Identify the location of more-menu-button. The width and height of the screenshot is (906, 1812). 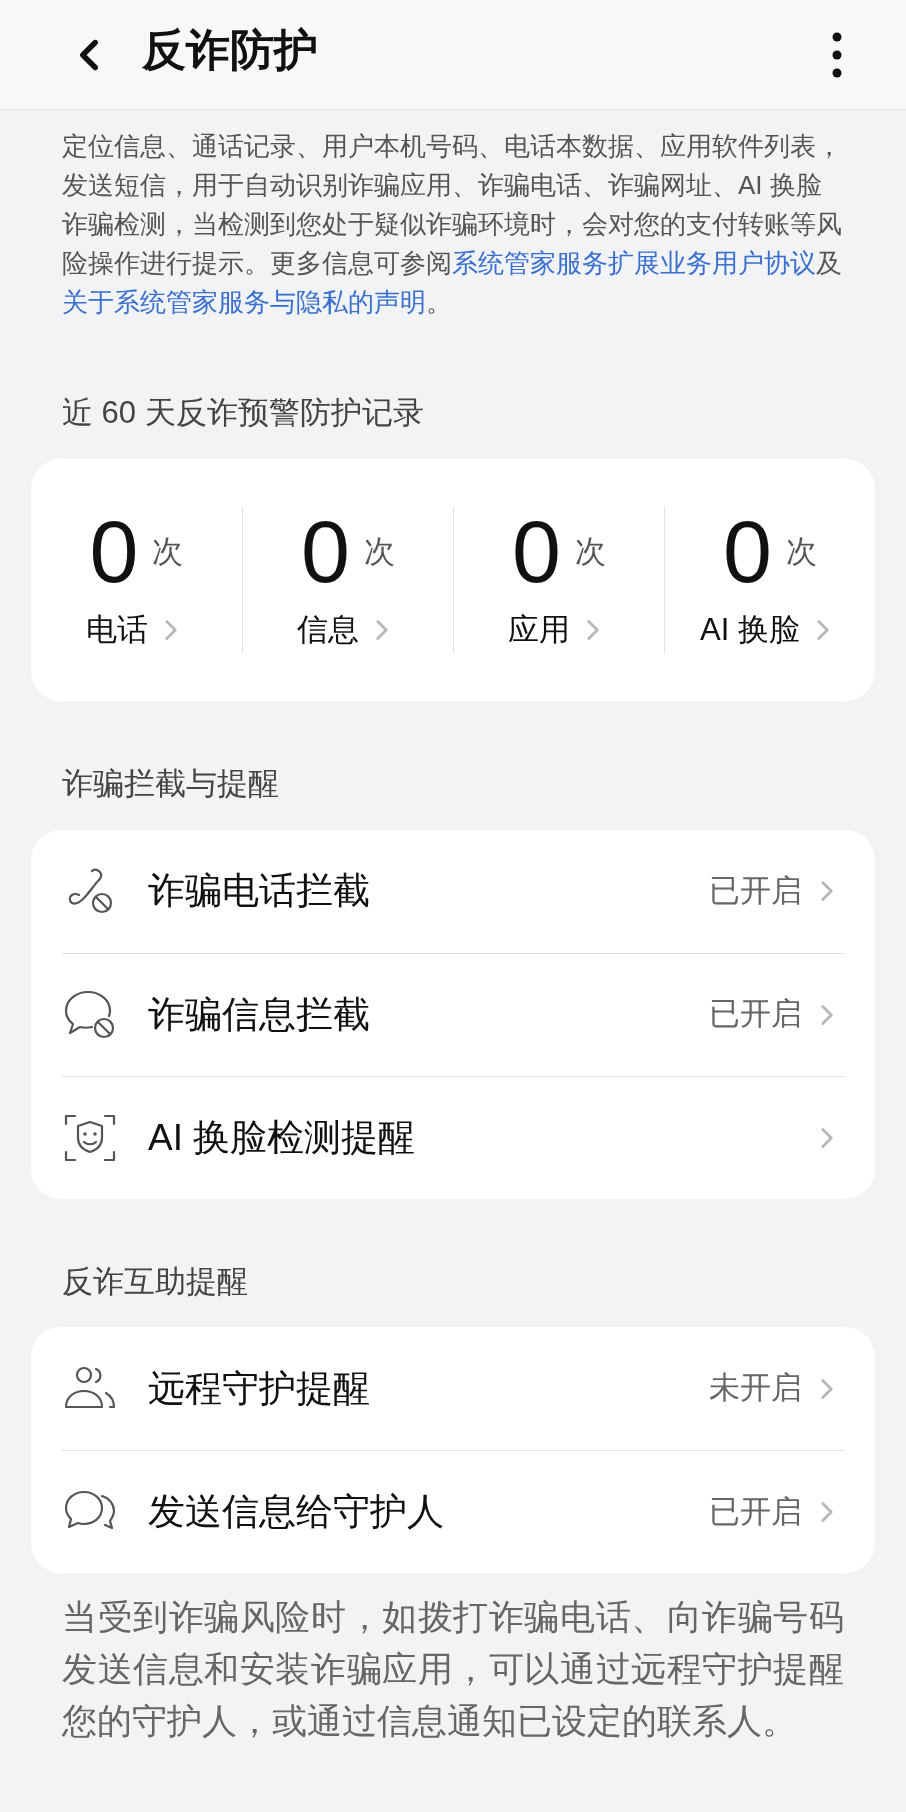
(837, 54).